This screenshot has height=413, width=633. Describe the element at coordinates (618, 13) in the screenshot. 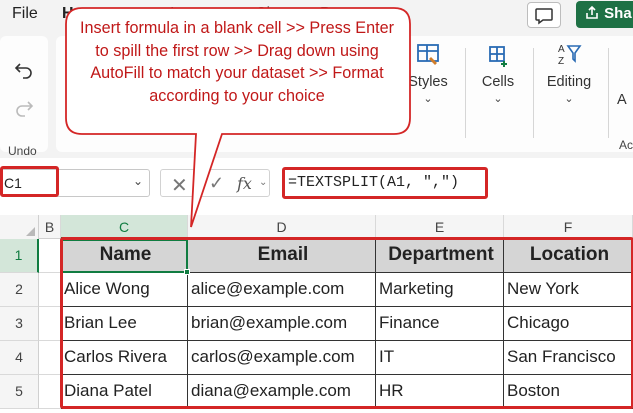

I see `share-label: Sha` at that location.